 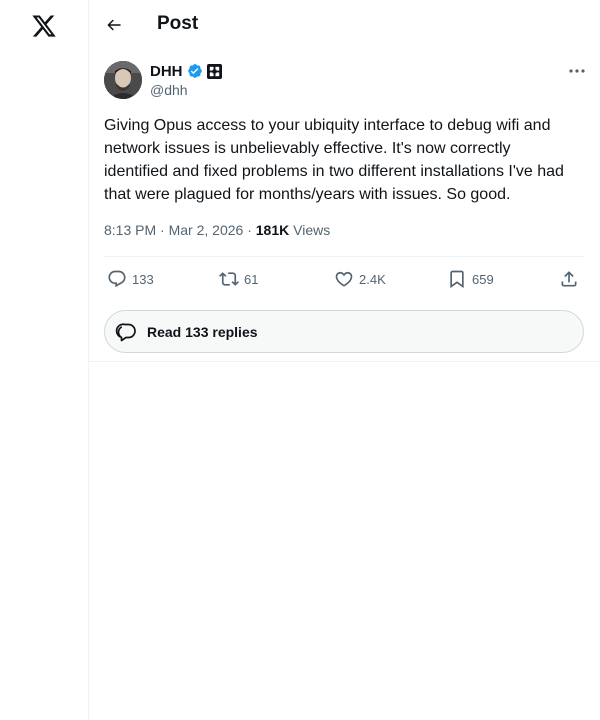 I want to click on verified-badge-icon, so click(x=194, y=71).